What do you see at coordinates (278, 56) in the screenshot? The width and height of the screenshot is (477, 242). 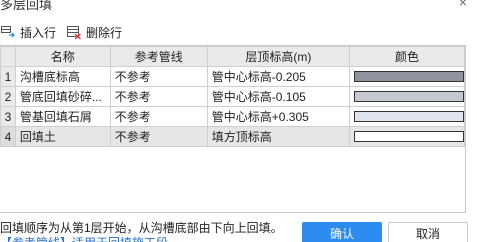 I see `header-top-elevation: 层顶标高(m)` at bounding box center [278, 56].